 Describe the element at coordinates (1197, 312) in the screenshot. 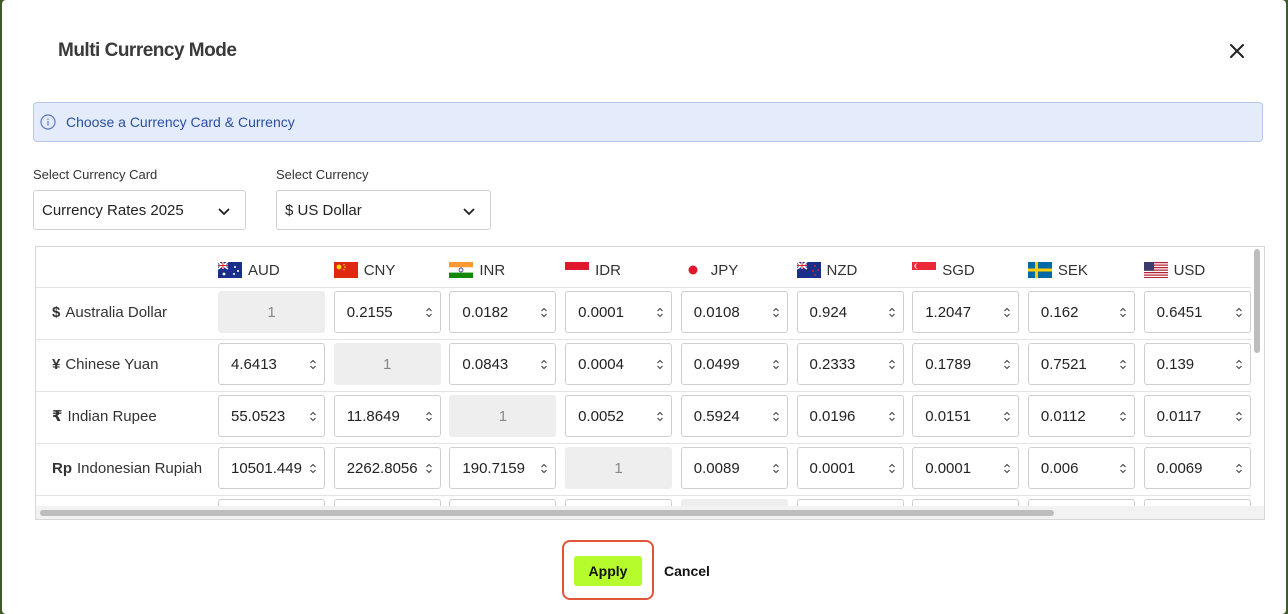

I see `rate-input: 0.6451` at that location.